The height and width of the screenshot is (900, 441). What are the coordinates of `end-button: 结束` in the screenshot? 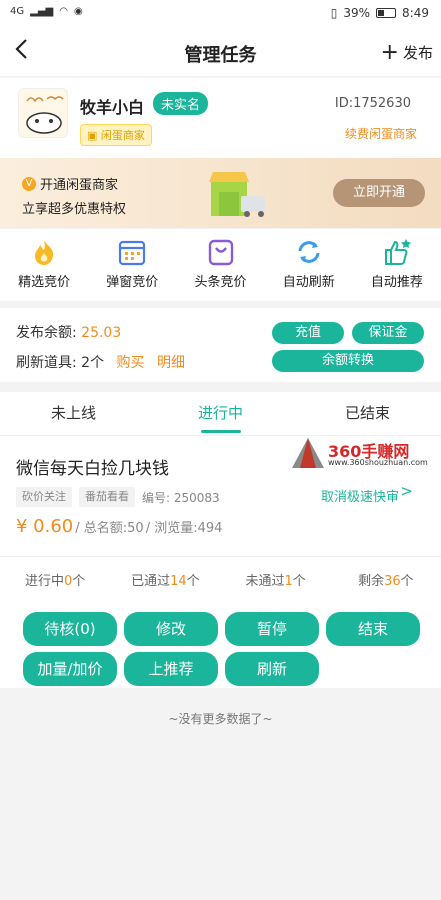 It's located at (373, 629).